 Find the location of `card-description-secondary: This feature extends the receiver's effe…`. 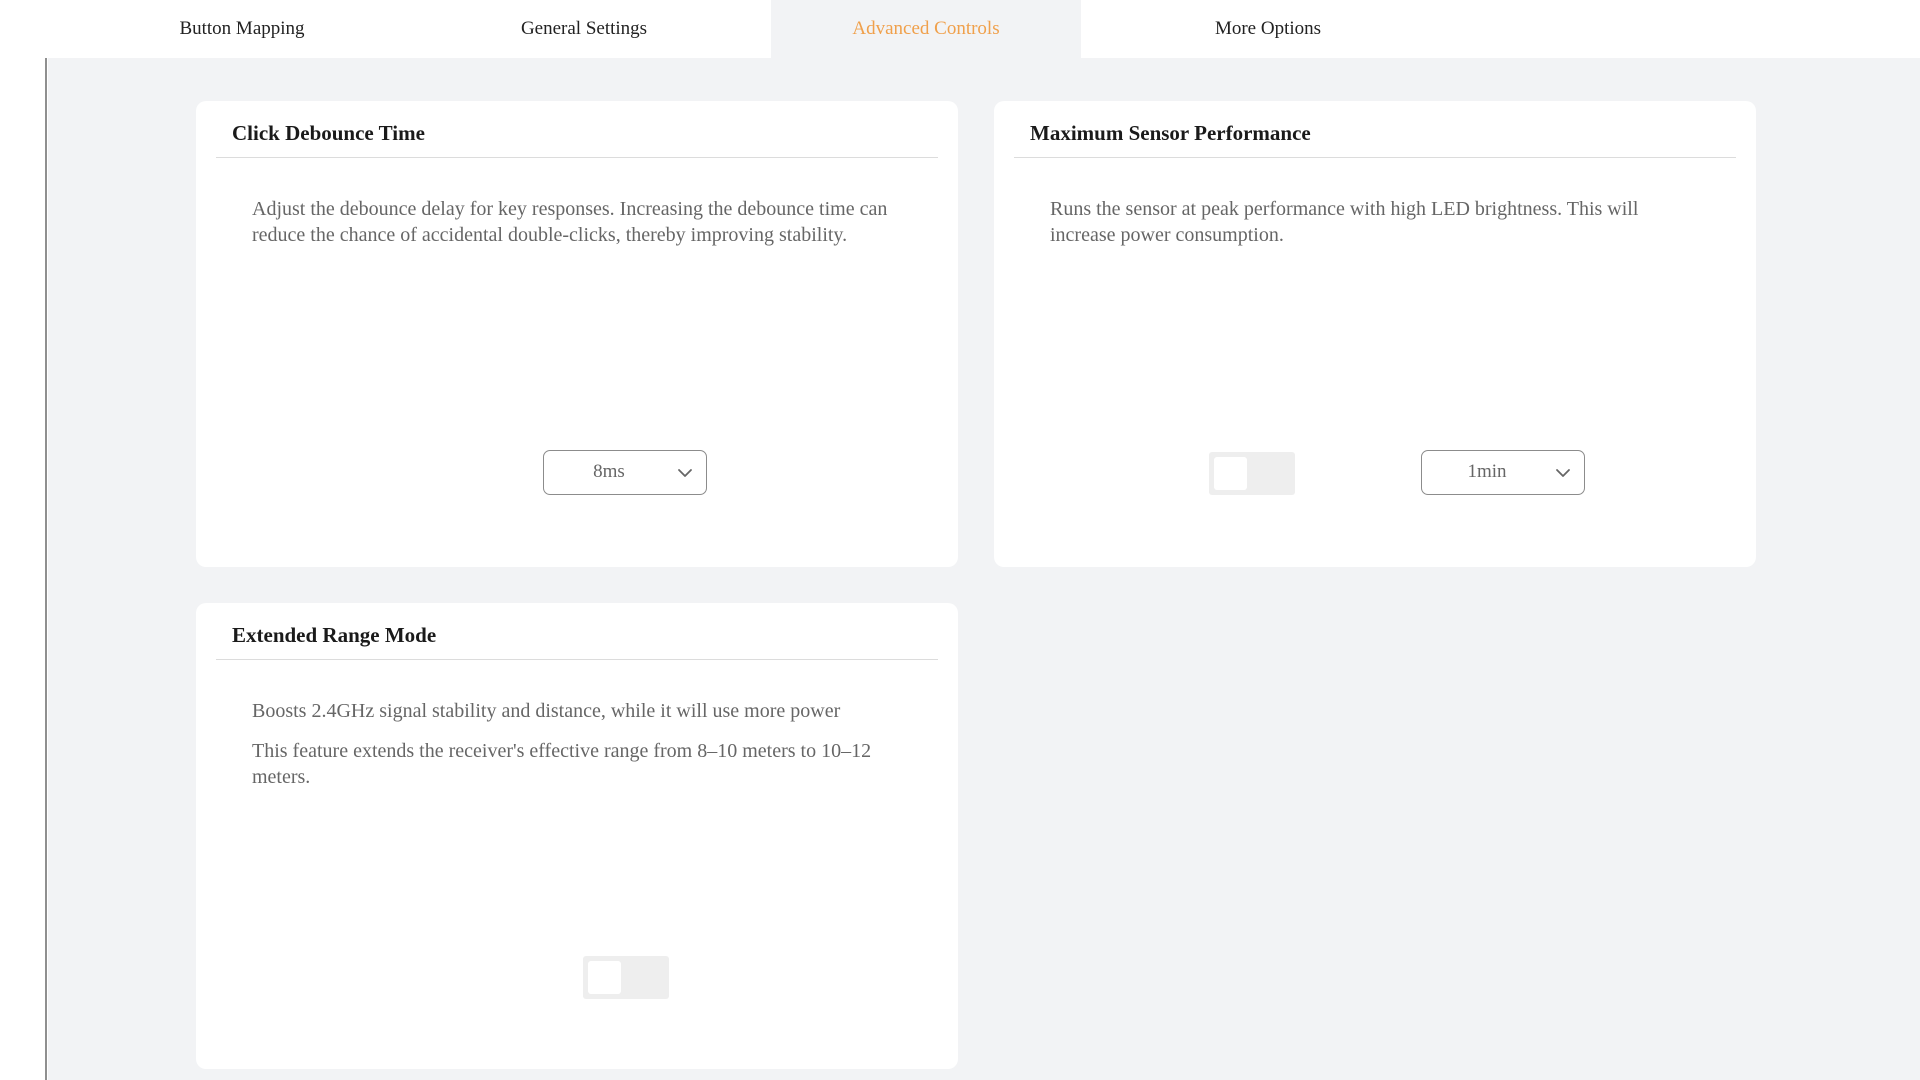

card-description-secondary: This feature extends the receiver's effe… is located at coordinates (562, 764).